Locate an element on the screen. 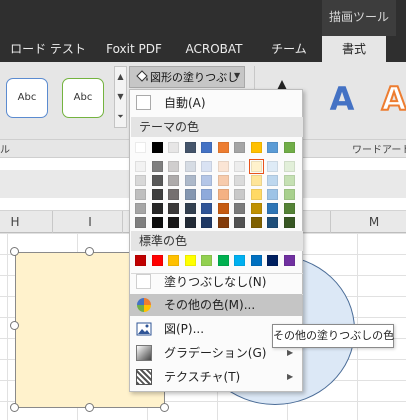 The width and height of the screenshot is (406, 420). shape-fill-button: 図形の塗りつぶし ▼ is located at coordinates (187, 77).